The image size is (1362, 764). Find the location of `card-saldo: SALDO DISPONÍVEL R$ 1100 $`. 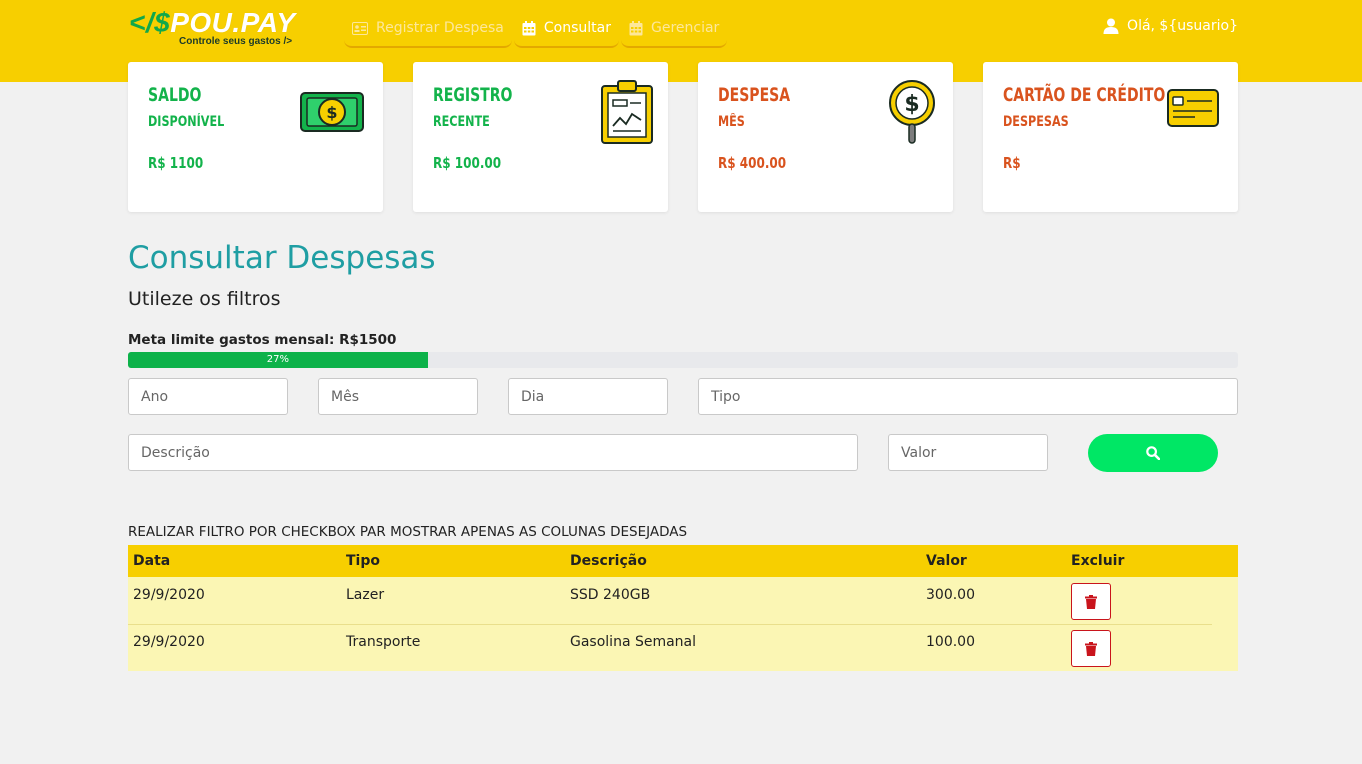

card-saldo: SALDO DISPONÍVEL R$ 1100 $ is located at coordinates (255, 137).